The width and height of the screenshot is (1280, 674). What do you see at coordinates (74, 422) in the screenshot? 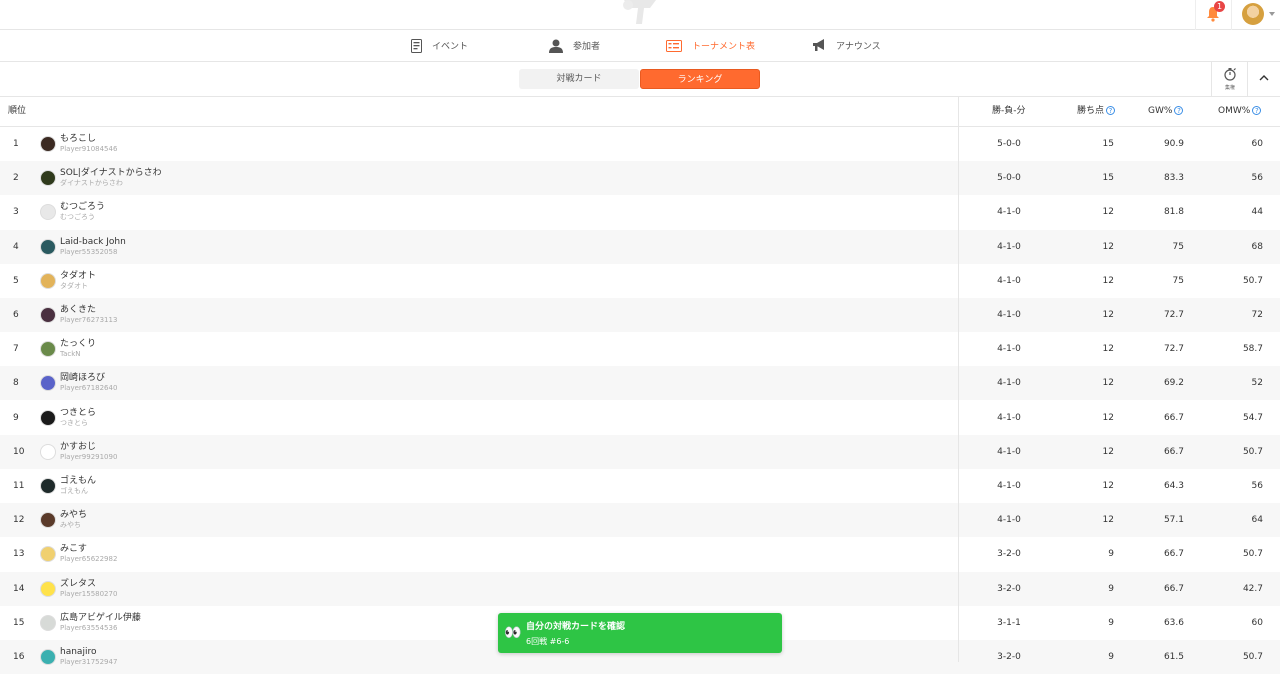
I see `player-id: つきとら` at bounding box center [74, 422].